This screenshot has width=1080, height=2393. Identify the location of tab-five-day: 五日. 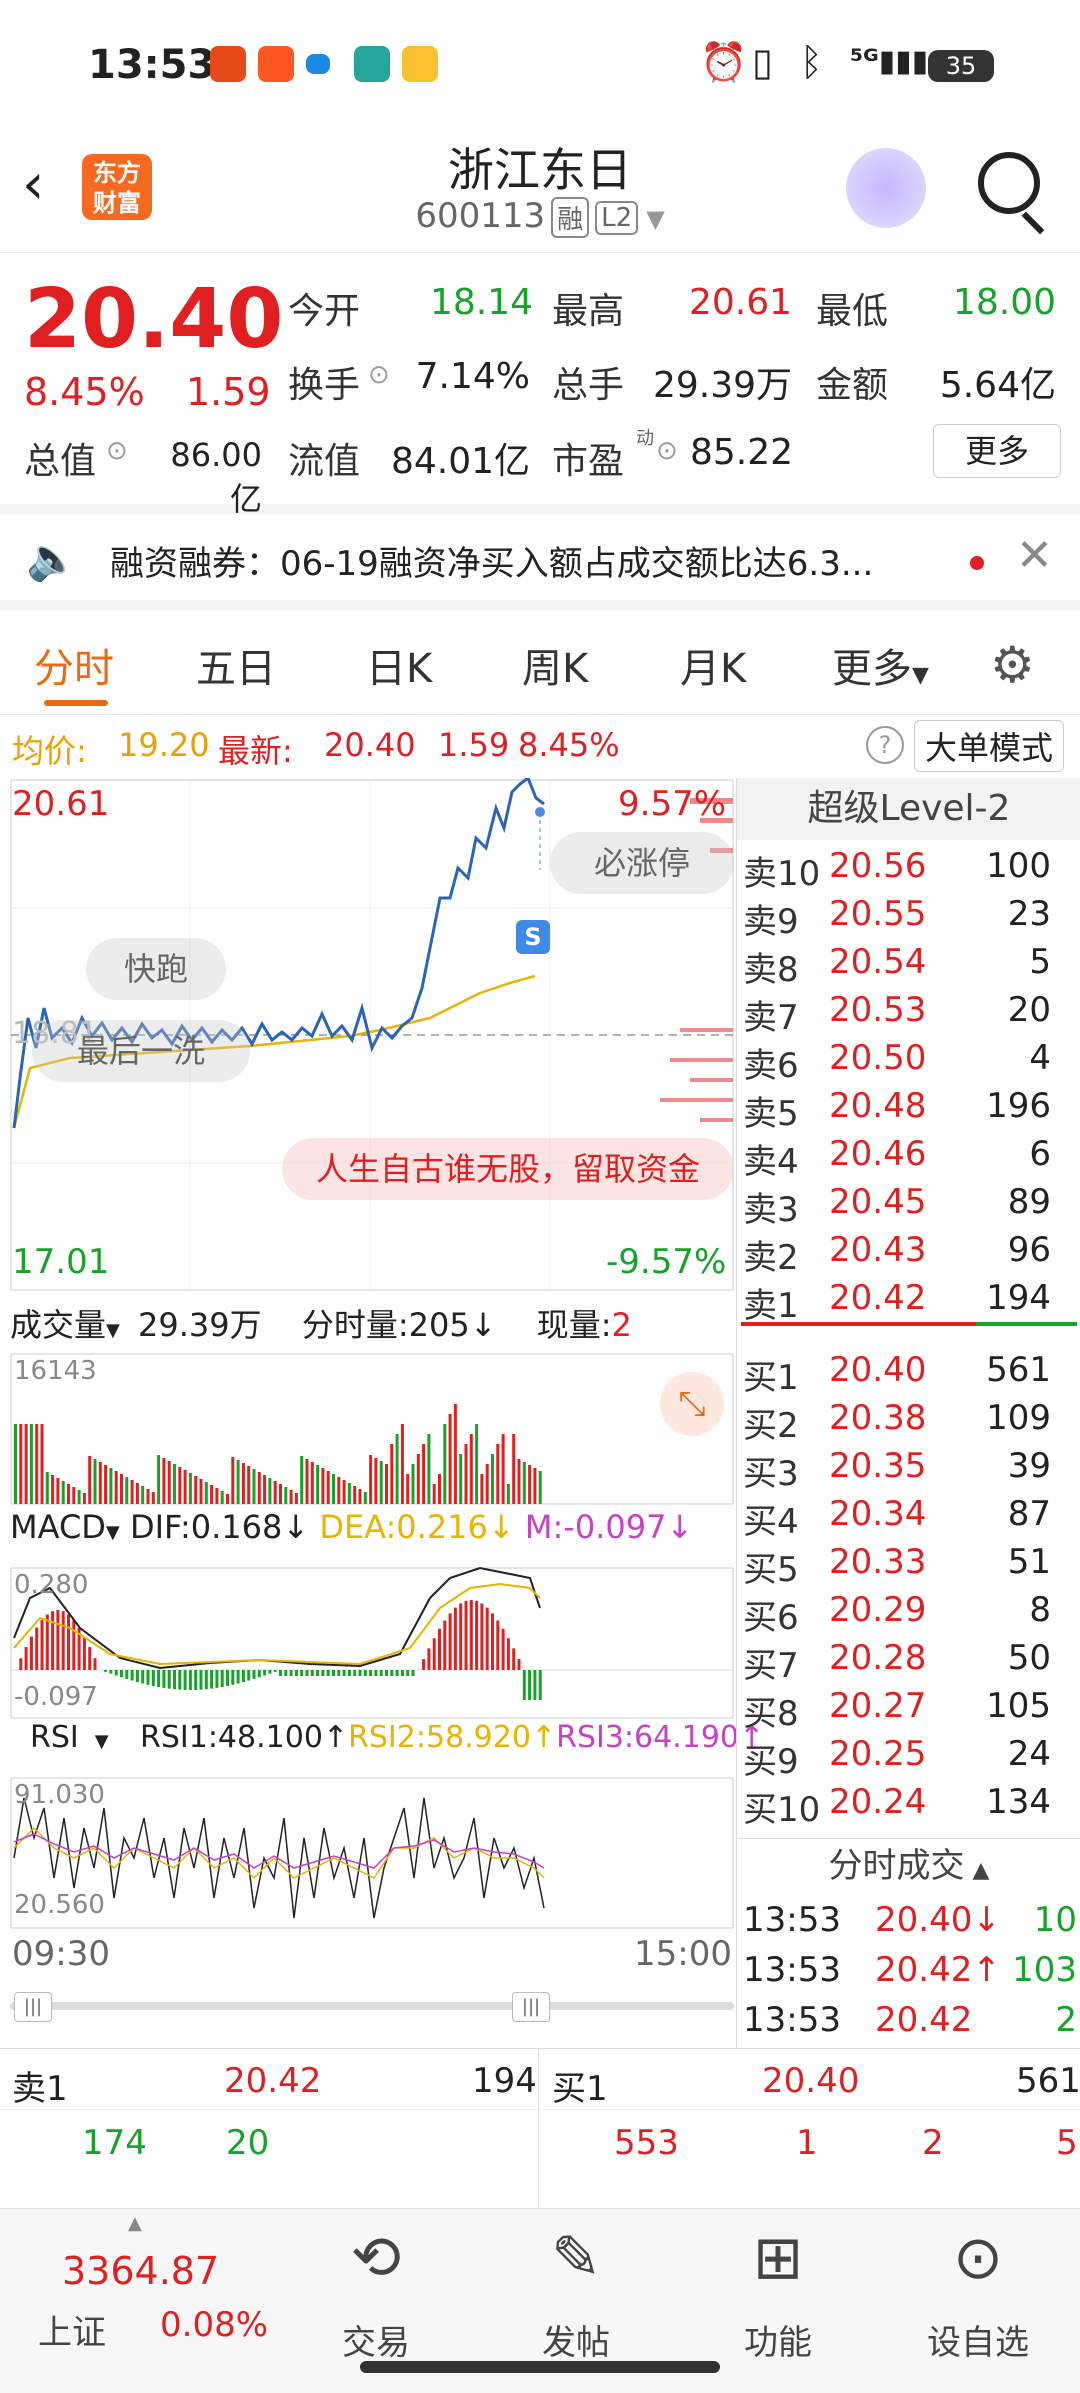
(236, 665).